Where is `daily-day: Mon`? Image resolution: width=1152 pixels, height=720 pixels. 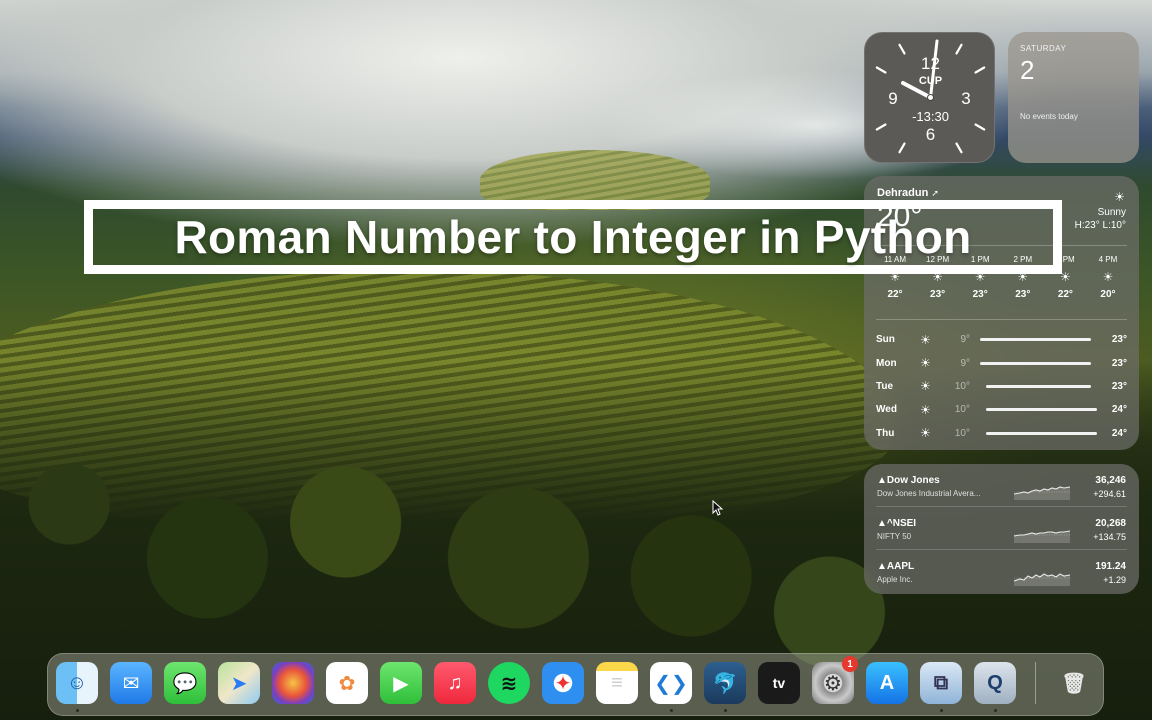 daily-day: Mon is located at coordinates (886, 363).